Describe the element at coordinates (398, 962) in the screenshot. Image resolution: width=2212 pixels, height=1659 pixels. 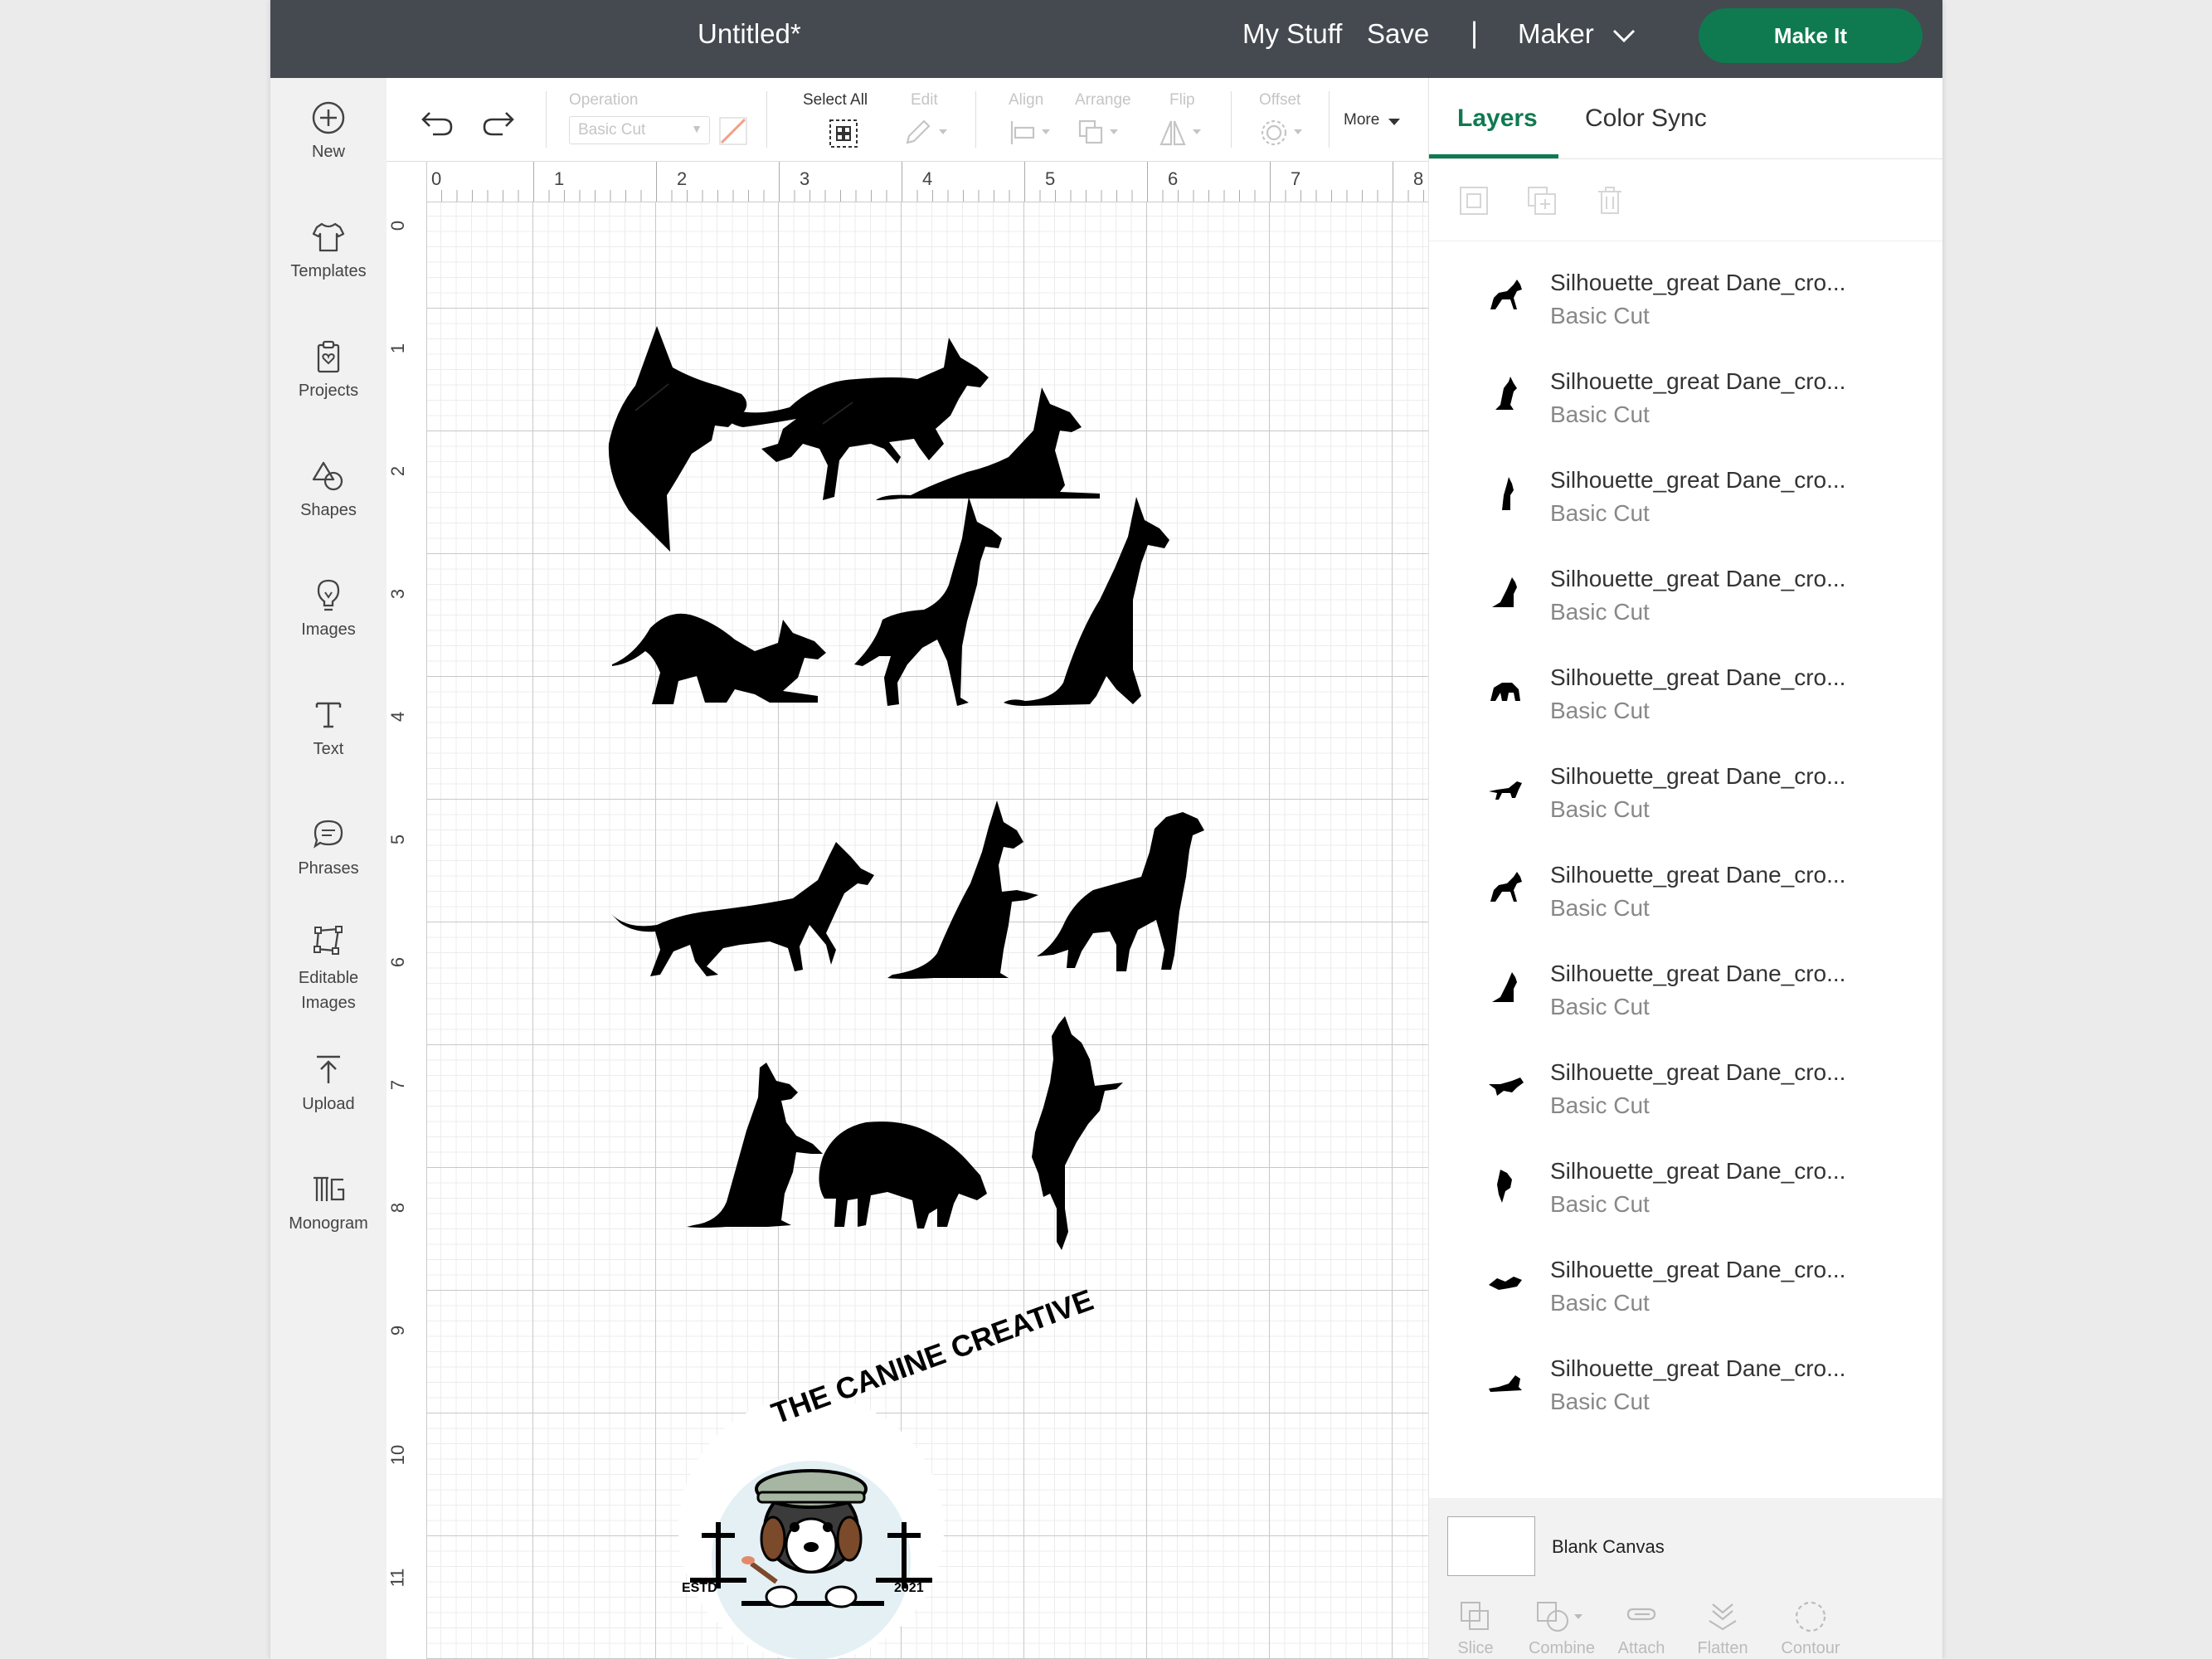
I see `ruler-left-label: 6` at that location.